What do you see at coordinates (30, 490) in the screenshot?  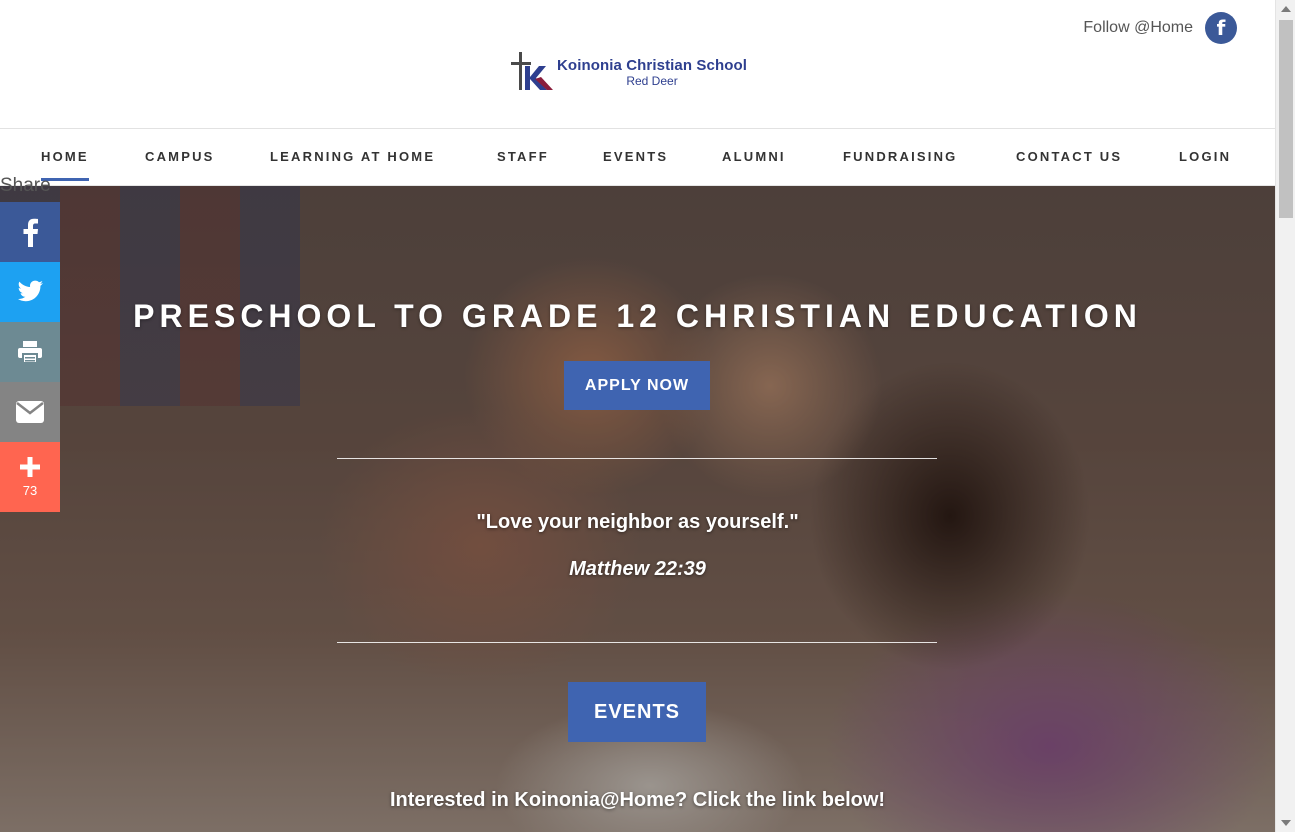 I see `share-count: 73` at bounding box center [30, 490].